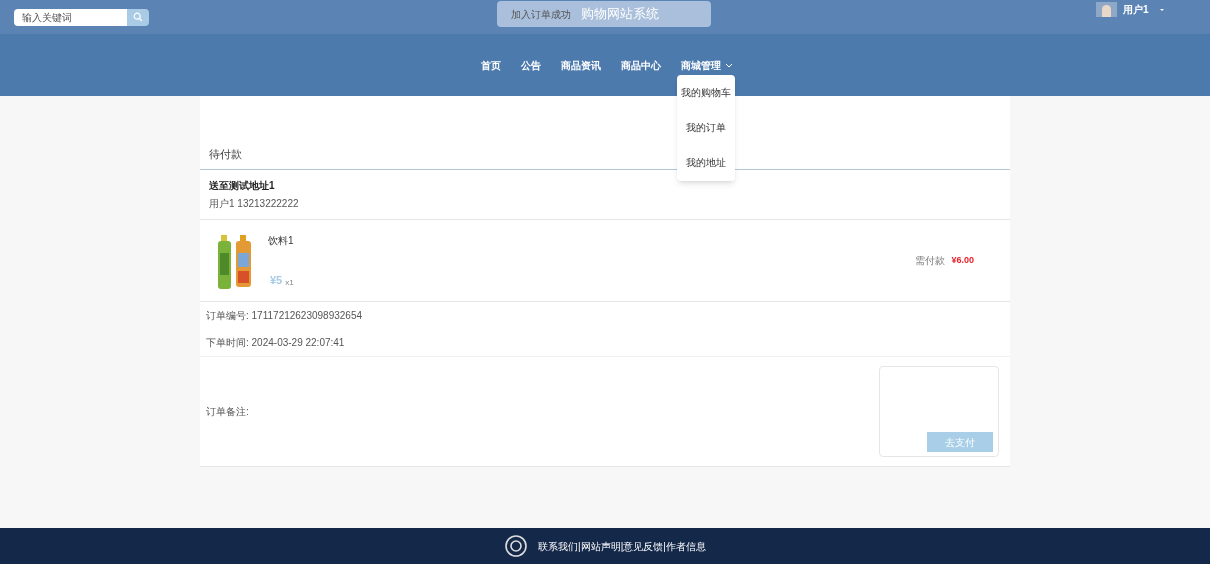  What do you see at coordinates (285, 316) in the screenshot?
I see `order-info-text: 订单编号: 17117212623098932654` at bounding box center [285, 316].